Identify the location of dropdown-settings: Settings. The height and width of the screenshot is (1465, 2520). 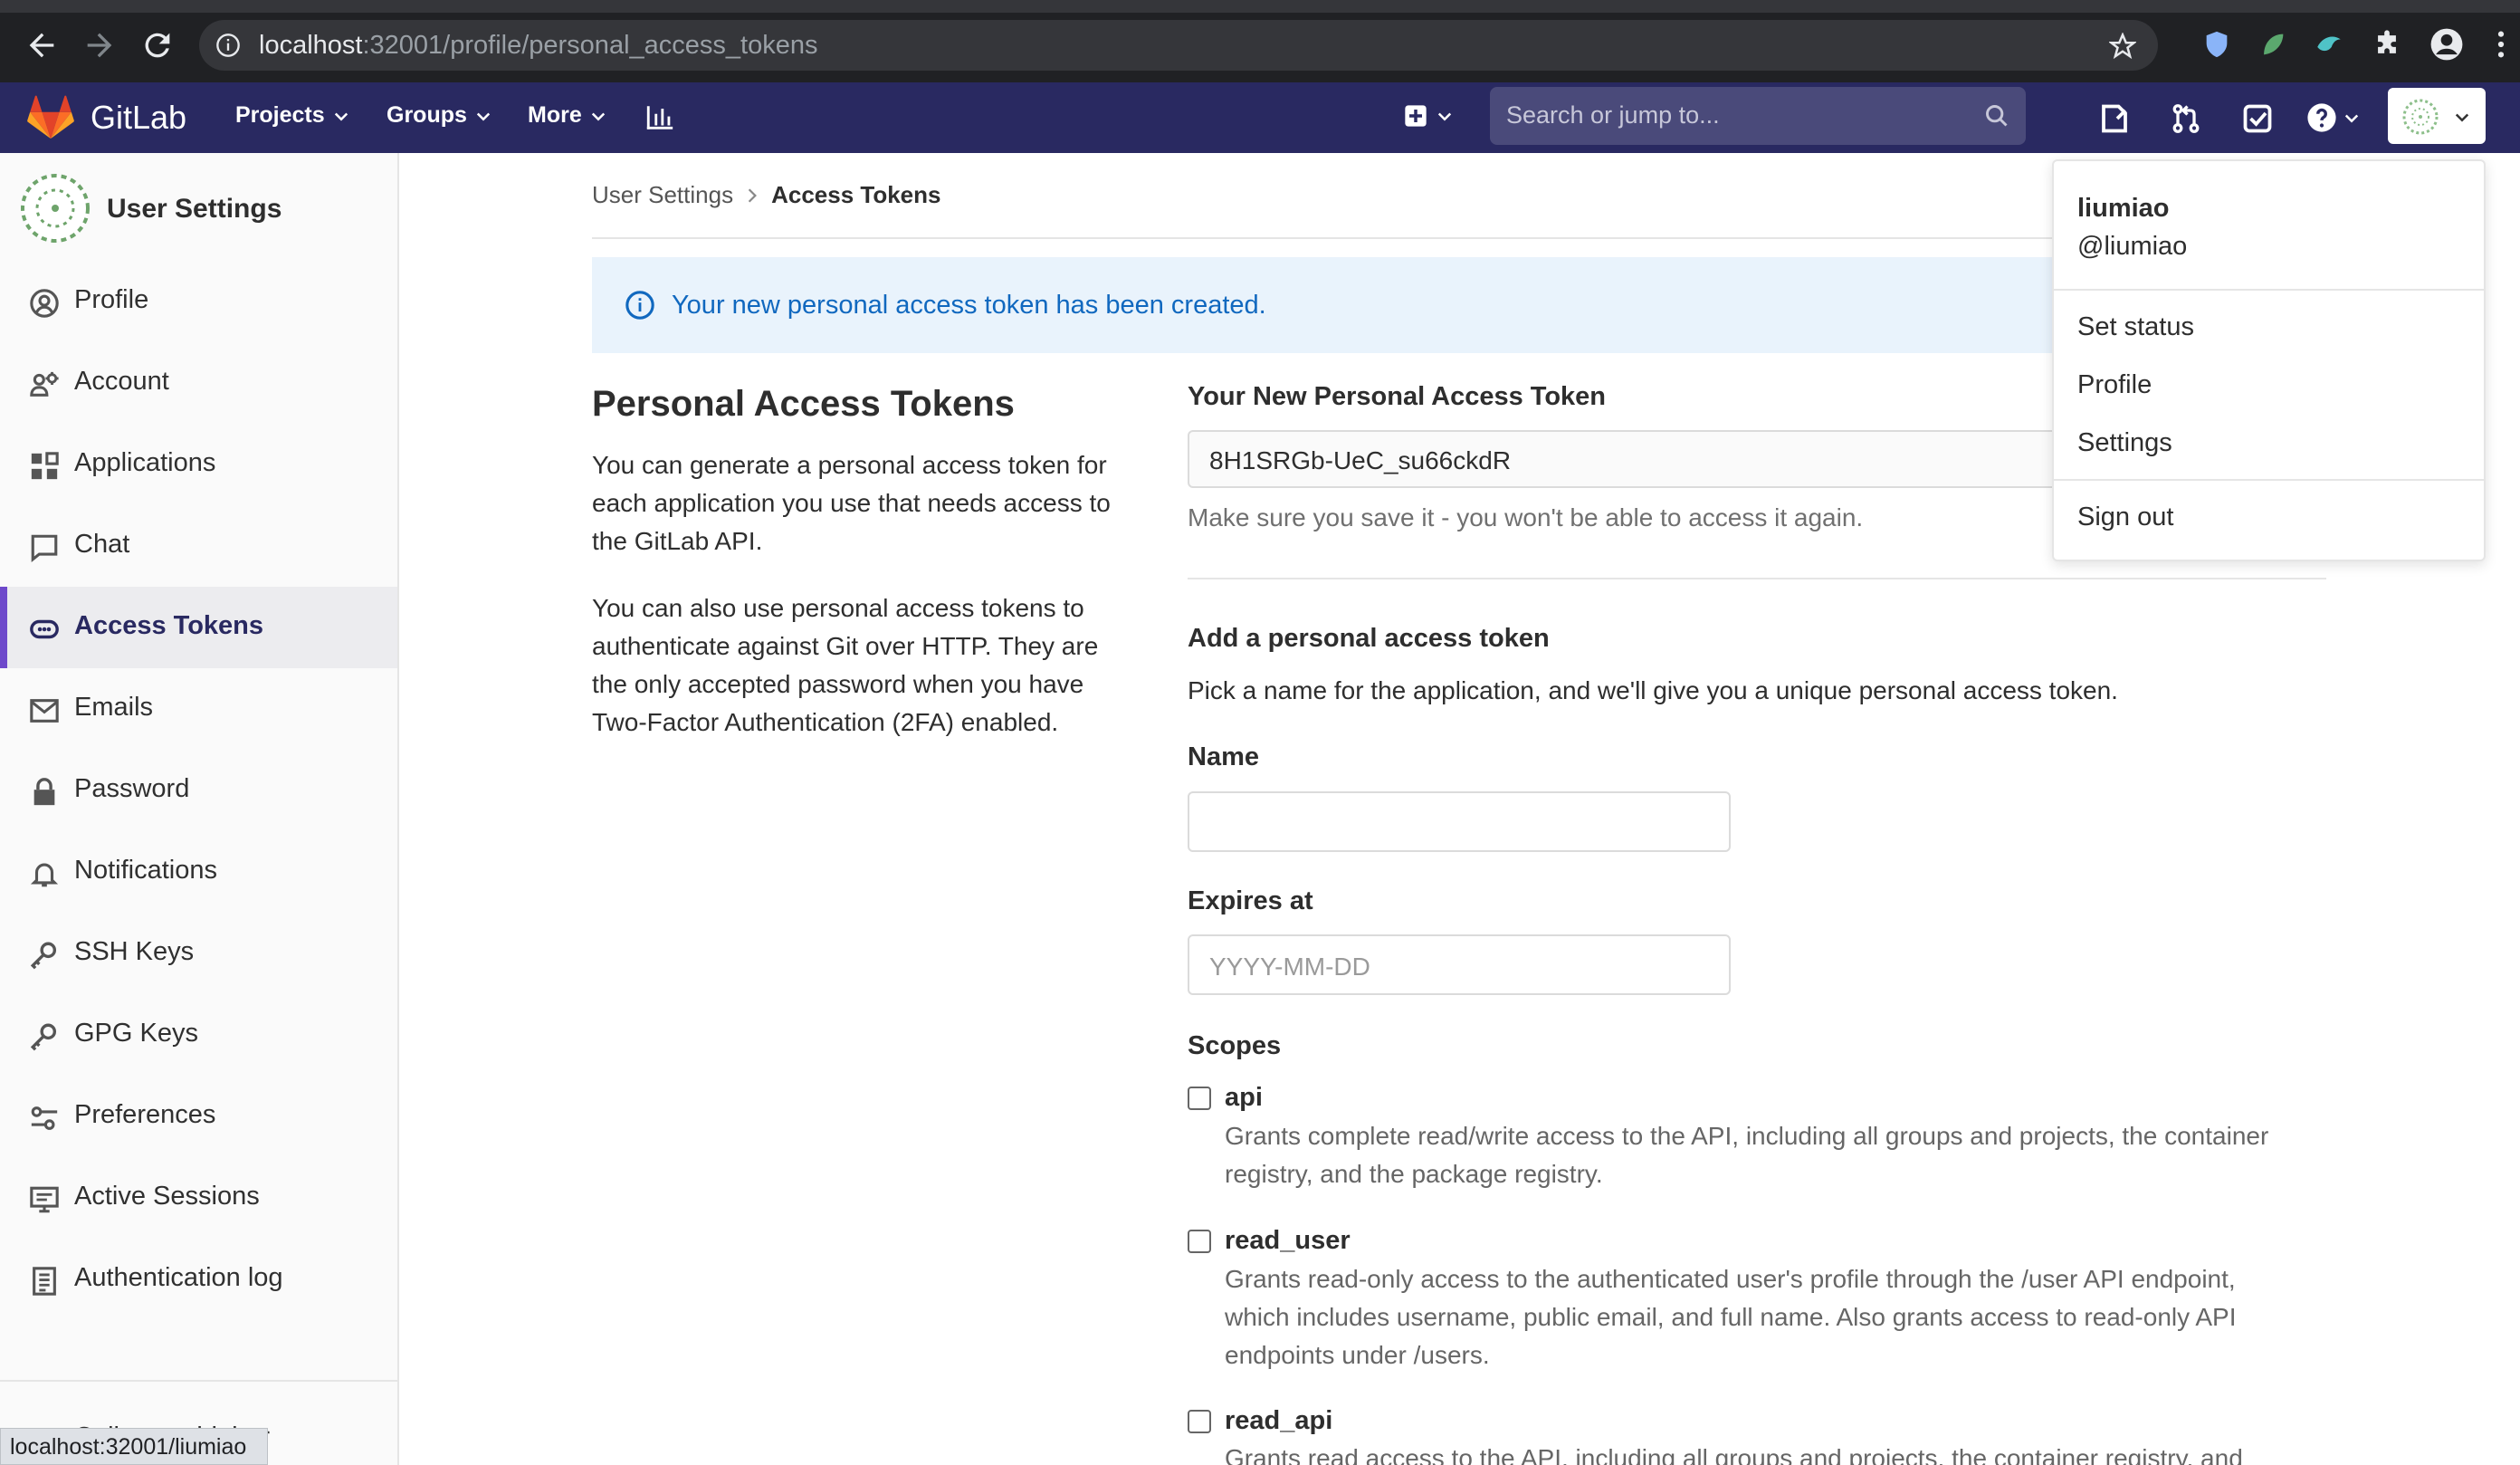
(2124, 443).